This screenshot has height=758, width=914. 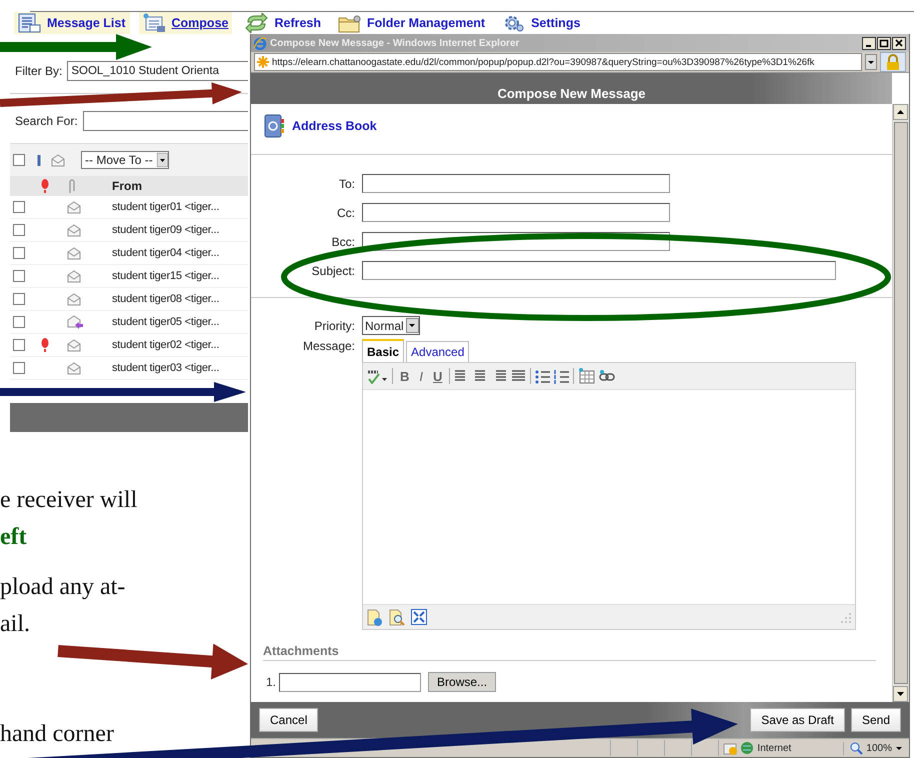 What do you see at coordinates (57, 734) in the screenshot?
I see `body-text-line: hand corner` at bounding box center [57, 734].